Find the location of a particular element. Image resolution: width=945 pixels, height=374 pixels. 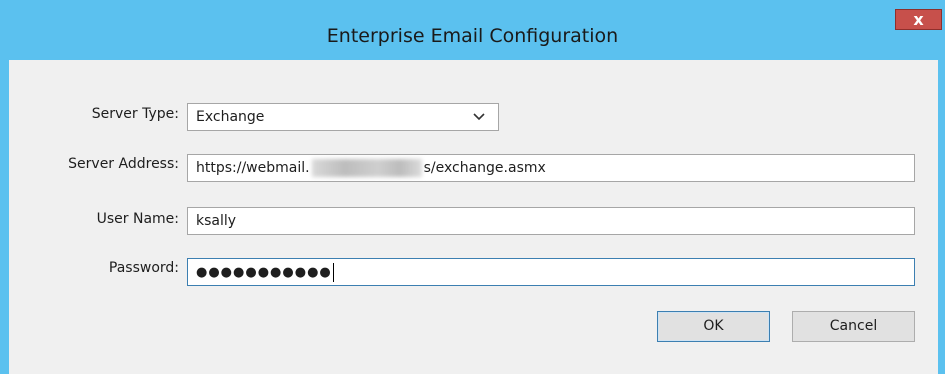

password-masked-value: ●●●●●●●●●●● is located at coordinates (264, 272).